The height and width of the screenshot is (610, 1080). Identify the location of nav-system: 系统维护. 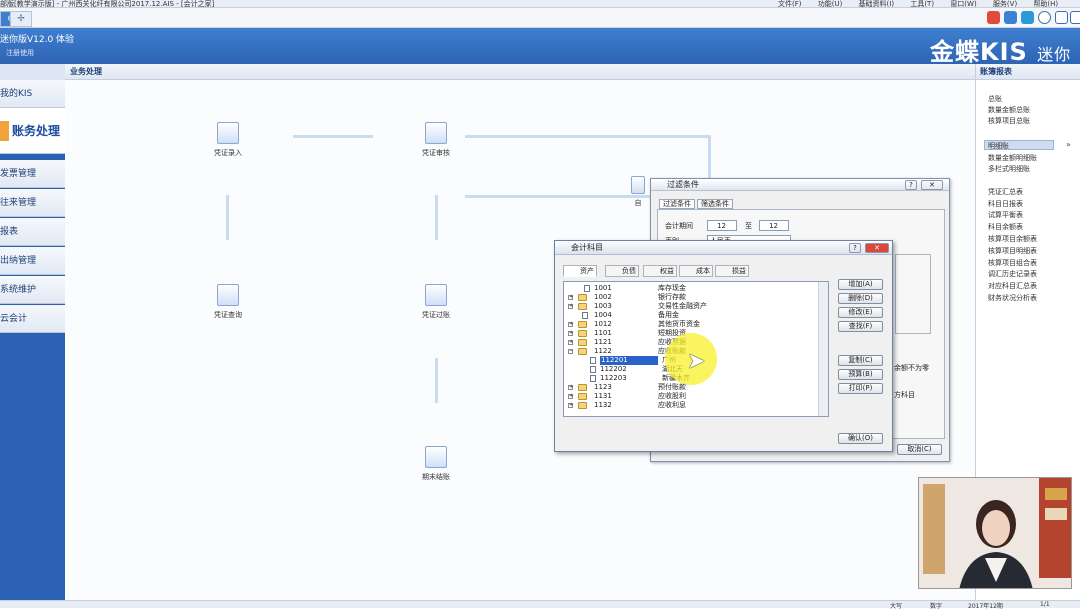
(32, 290).